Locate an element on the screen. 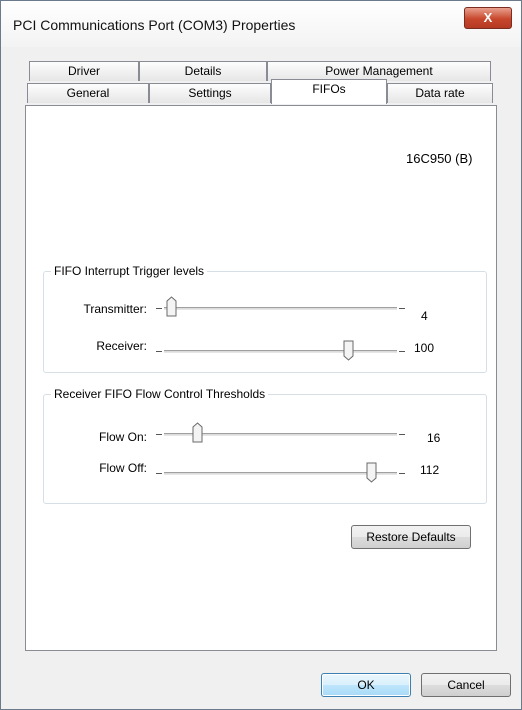 This screenshot has width=522, height=710. receiver-label: Receiver: is located at coordinates (121, 346).